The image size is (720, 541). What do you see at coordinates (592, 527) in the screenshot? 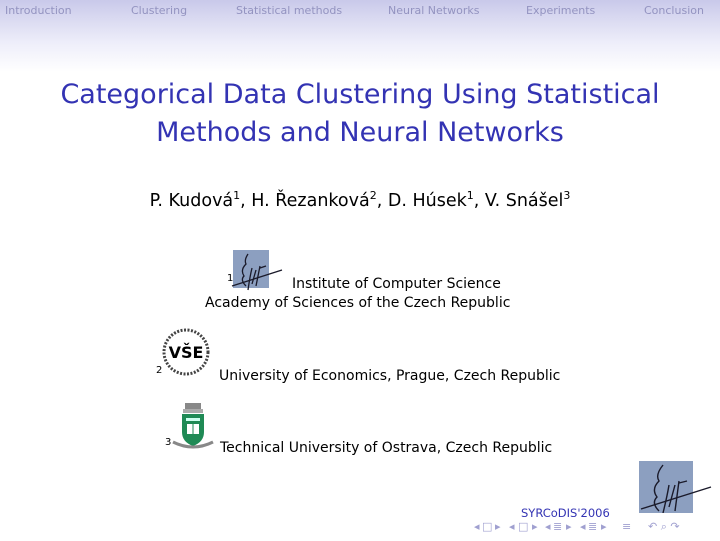
I see `nav-doc-icon: ≣` at bounding box center [592, 527].